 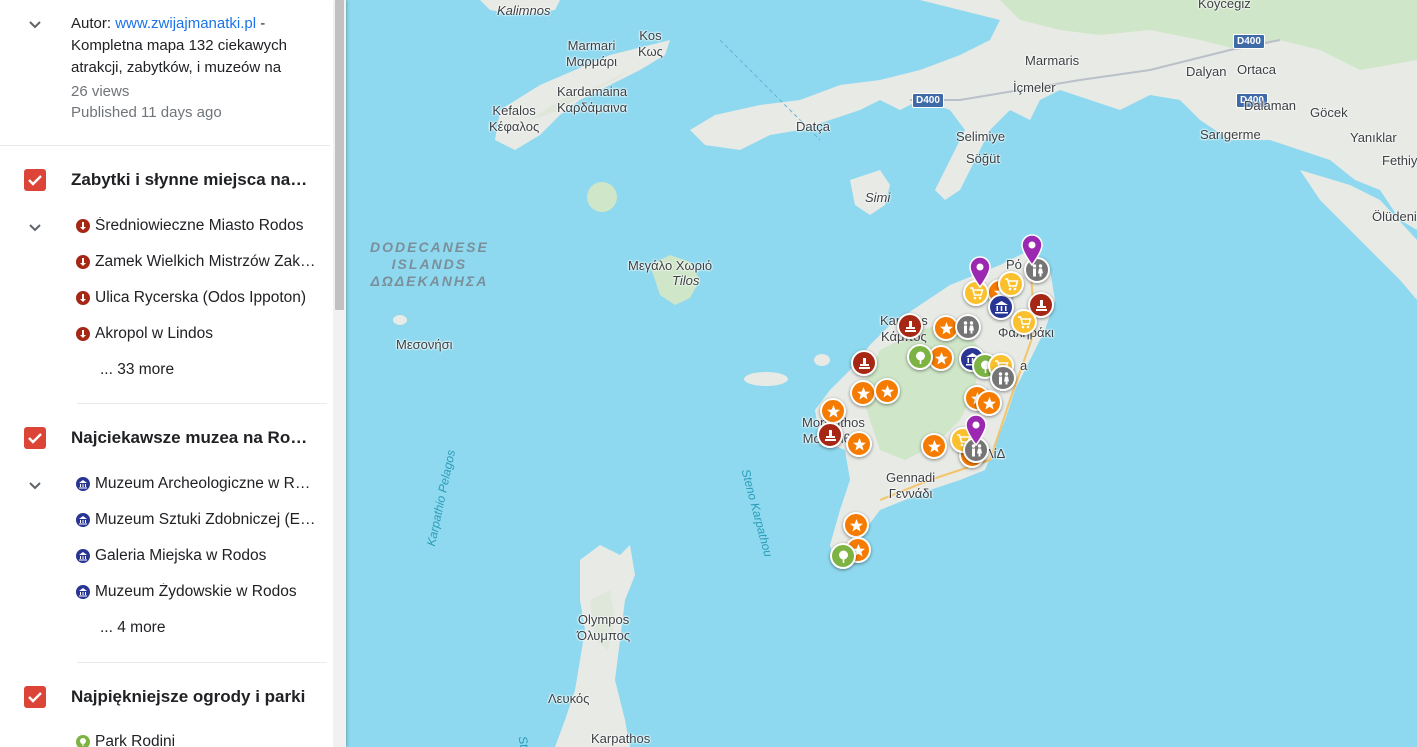 What do you see at coordinates (1373, 137) in the screenshot?
I see `place-label: Yanıklar` at bounding box center [1373, 137].